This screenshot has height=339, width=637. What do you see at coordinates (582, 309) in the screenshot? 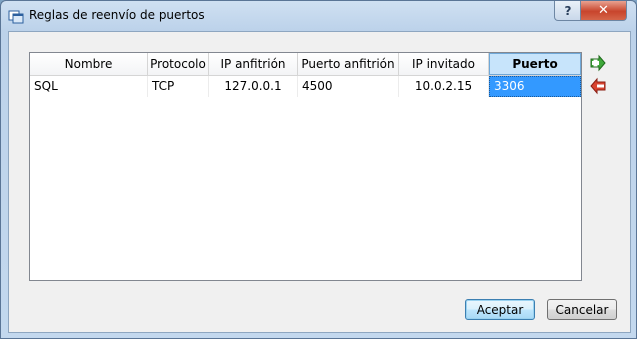
I see `cancel-button: Cancelar` at bounding box center [582, 309].